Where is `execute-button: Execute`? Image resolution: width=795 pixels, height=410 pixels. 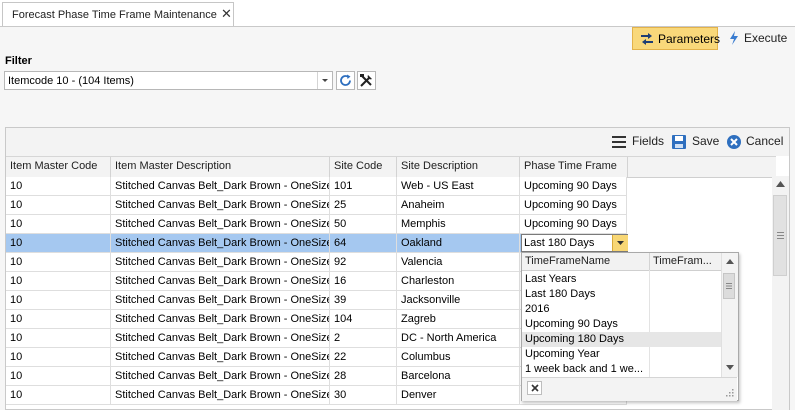 execute-button: Execute is located at coordinates (757, 38).